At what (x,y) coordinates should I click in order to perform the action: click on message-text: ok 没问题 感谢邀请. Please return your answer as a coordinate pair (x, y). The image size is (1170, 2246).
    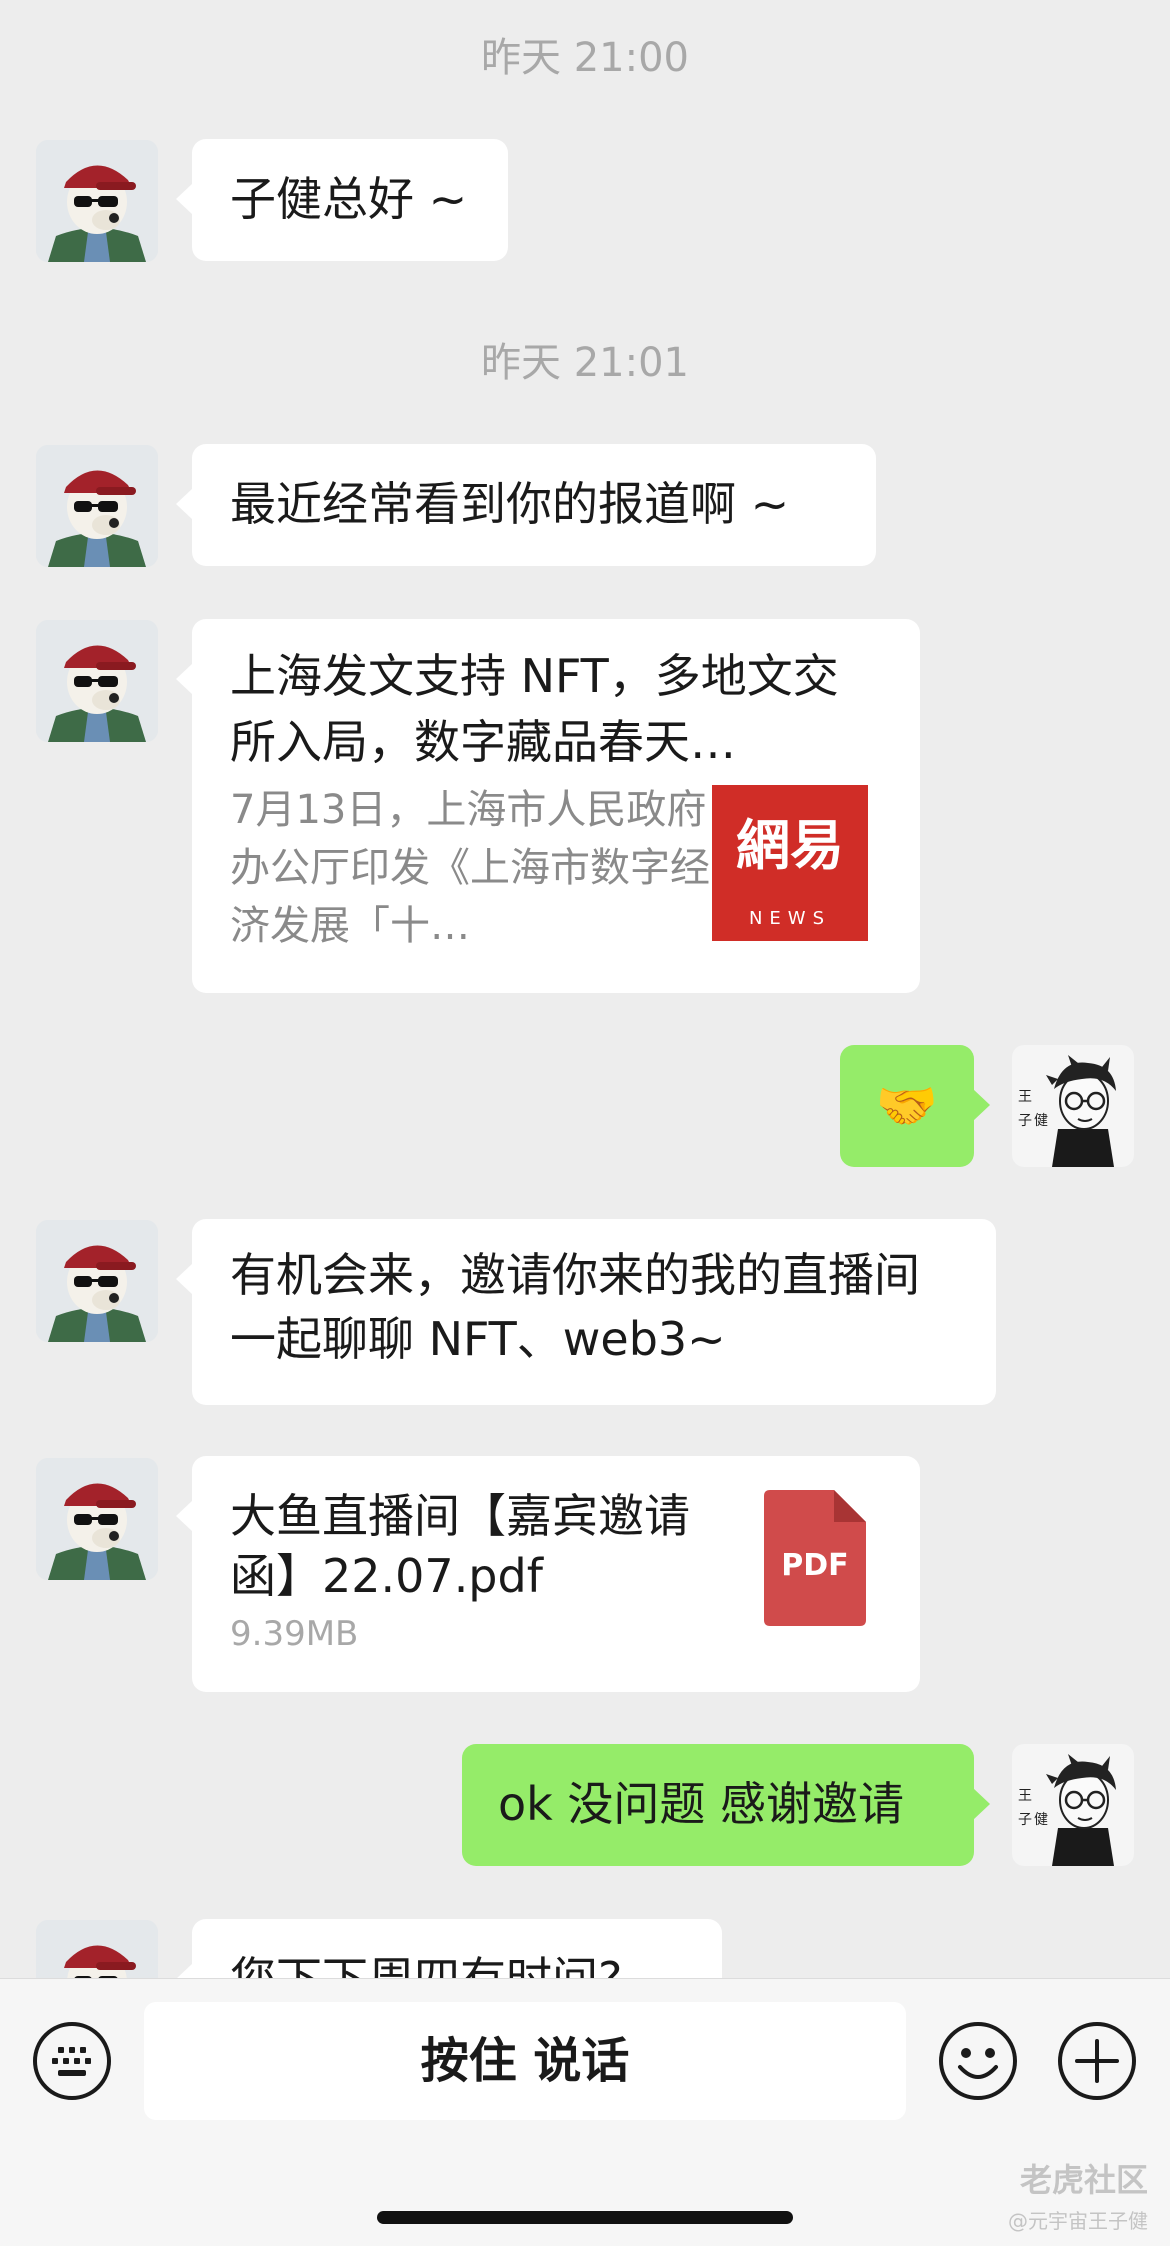
    Looking at the image, I should click on (701, 1804).